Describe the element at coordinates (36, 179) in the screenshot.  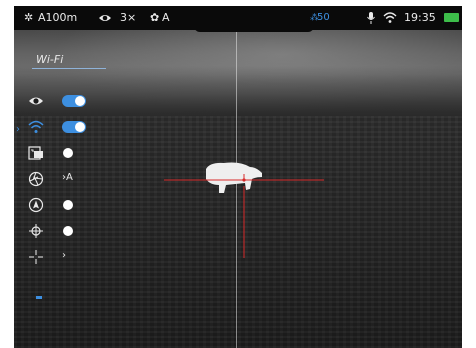
I see `aperture-icon` at that location.